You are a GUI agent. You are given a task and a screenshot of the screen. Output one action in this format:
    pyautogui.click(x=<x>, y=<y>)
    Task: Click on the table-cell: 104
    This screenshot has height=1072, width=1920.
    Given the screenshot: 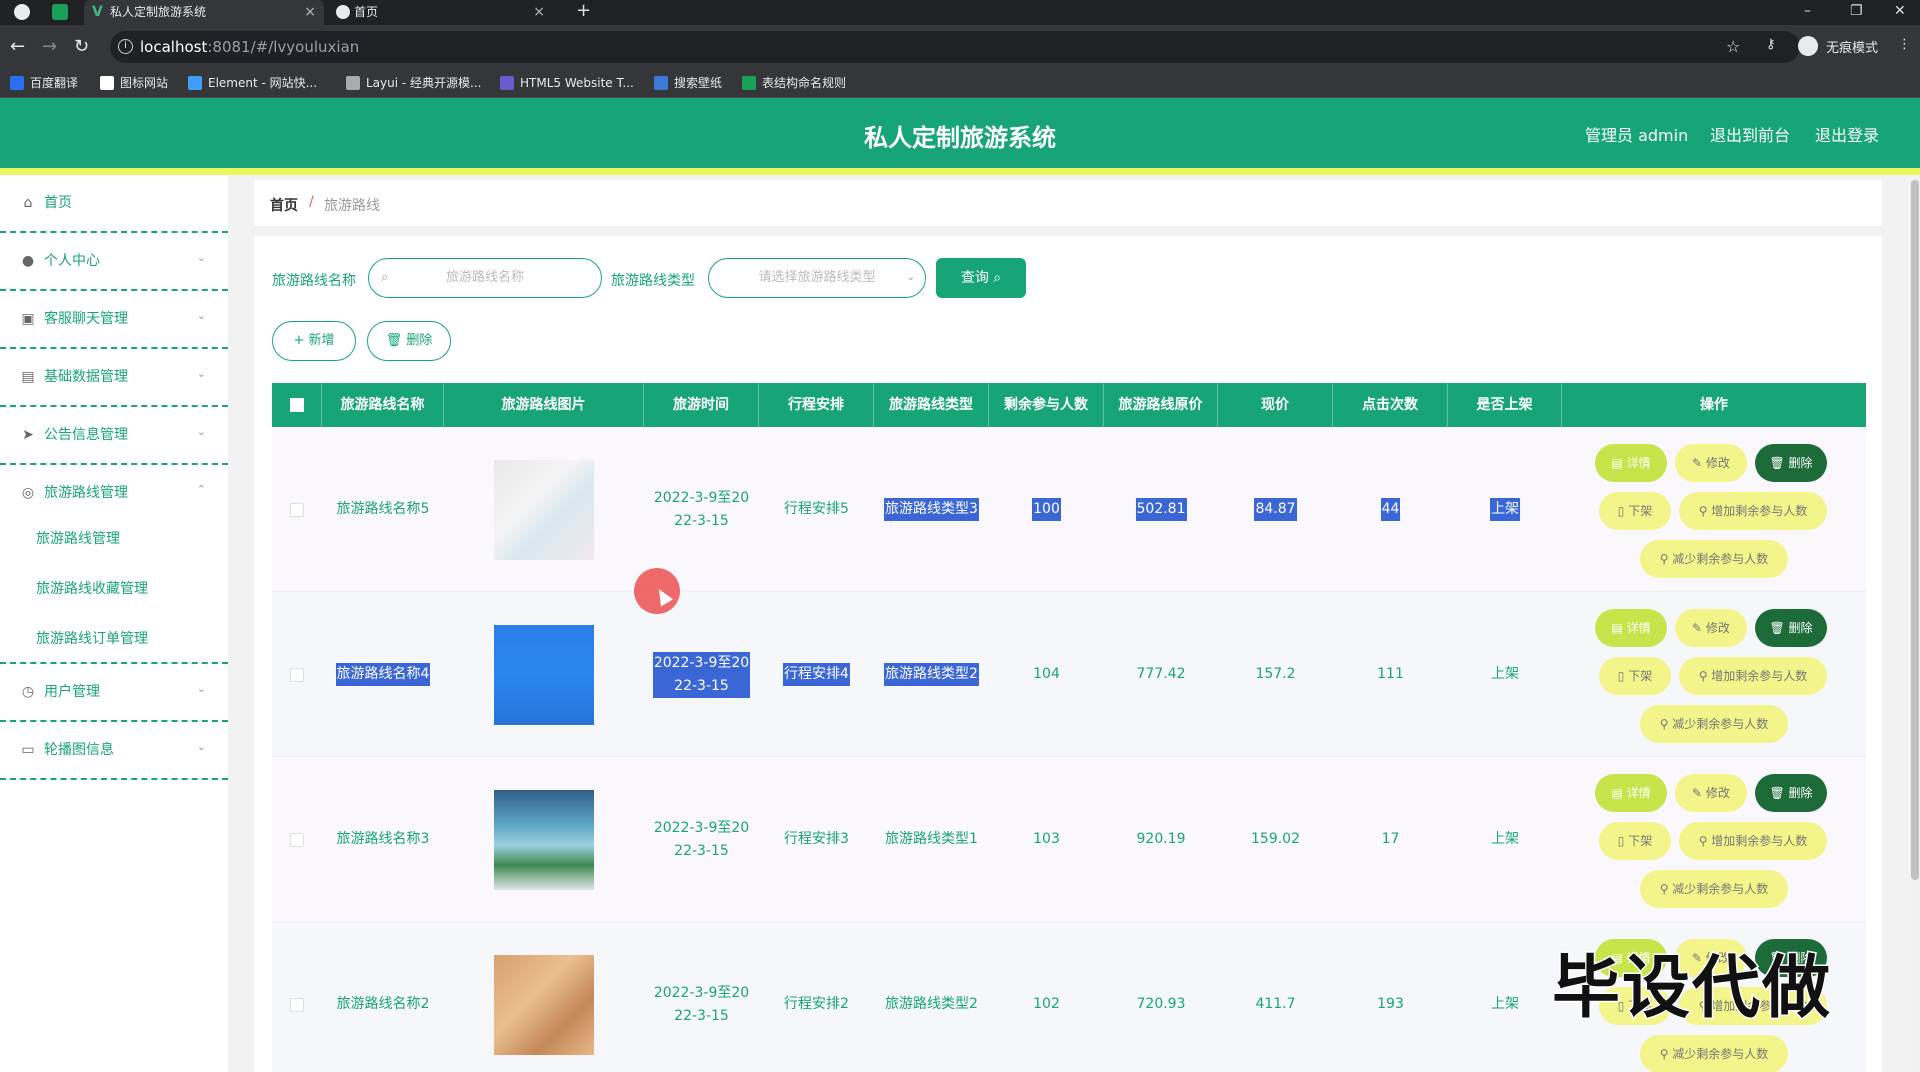 What is the action you would take?
    pyautogui.click(x=1046, y=674)
    